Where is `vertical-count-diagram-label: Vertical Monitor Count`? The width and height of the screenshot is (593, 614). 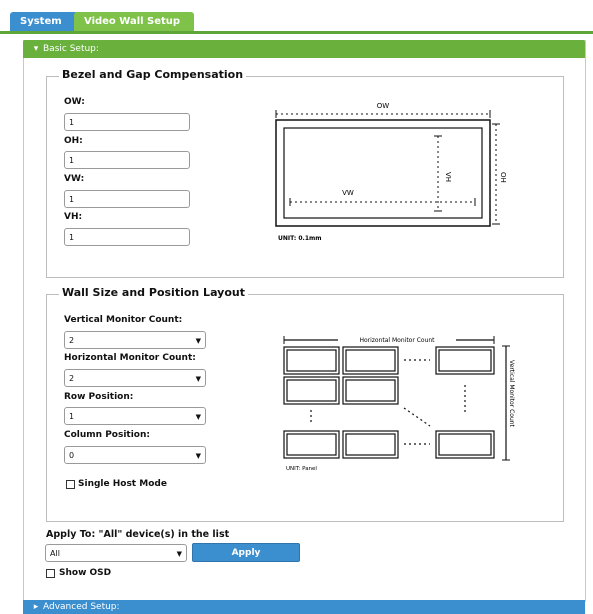
vertical-count-diagram-label: Vertical Monitor Count is located at coordinates (511, 394).